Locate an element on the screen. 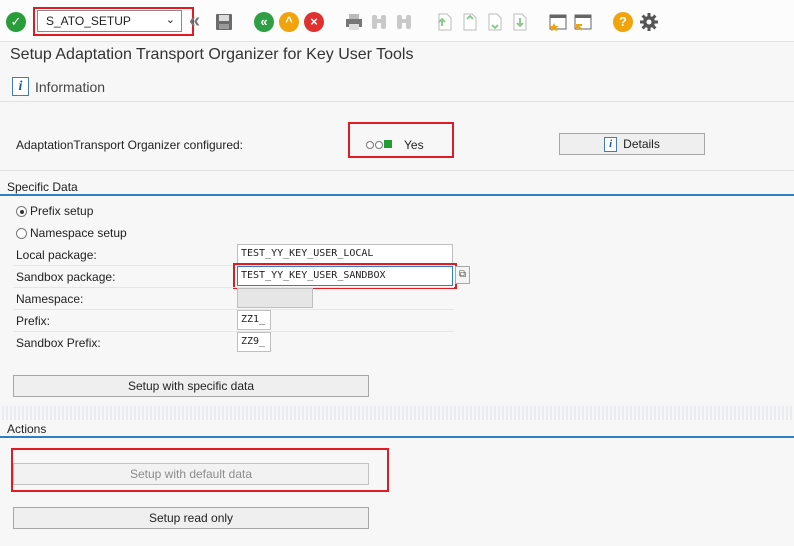  print-icon is located at coordinates (354, 22).